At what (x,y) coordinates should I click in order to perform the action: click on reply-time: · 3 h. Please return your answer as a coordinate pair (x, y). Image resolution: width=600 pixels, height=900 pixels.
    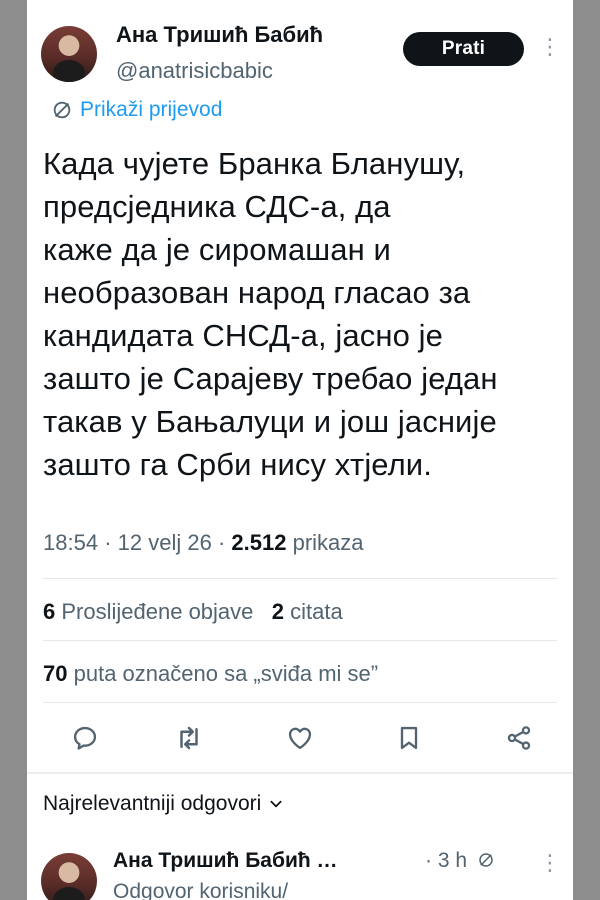
    Looking at the image, I should click on (460, 861).